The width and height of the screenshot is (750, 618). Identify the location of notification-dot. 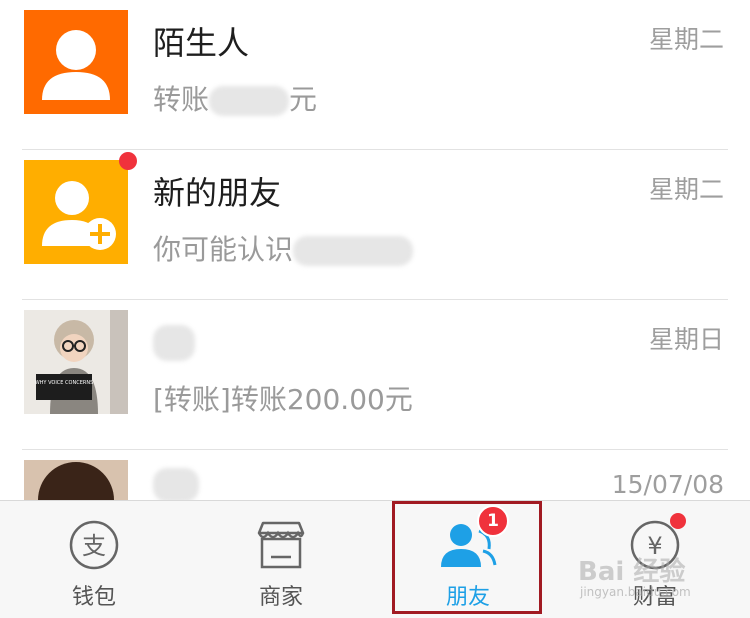
(678, 521).